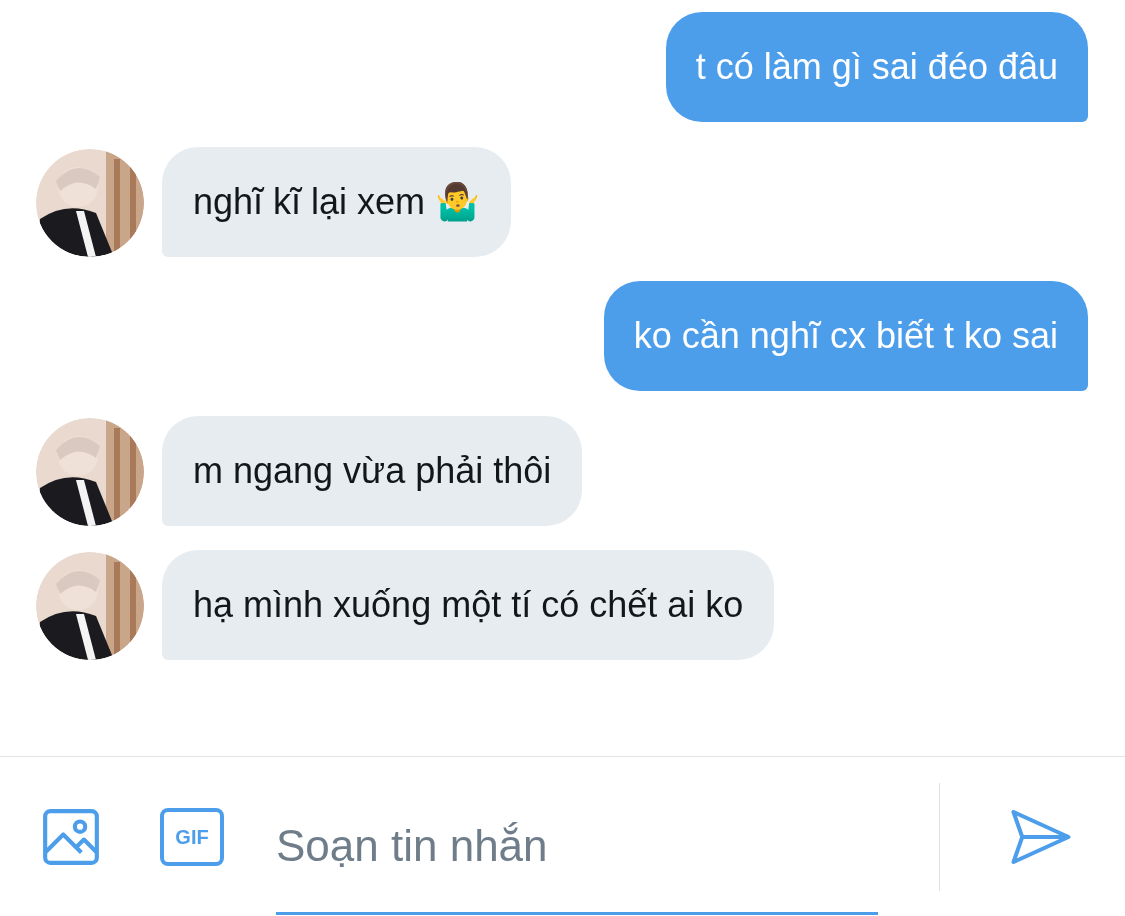 Image resolution: width=1125 pixels, height=916 pixels. I want to click on message-bubble: t có làm gì sai đéo đâu, so click(876, 67).